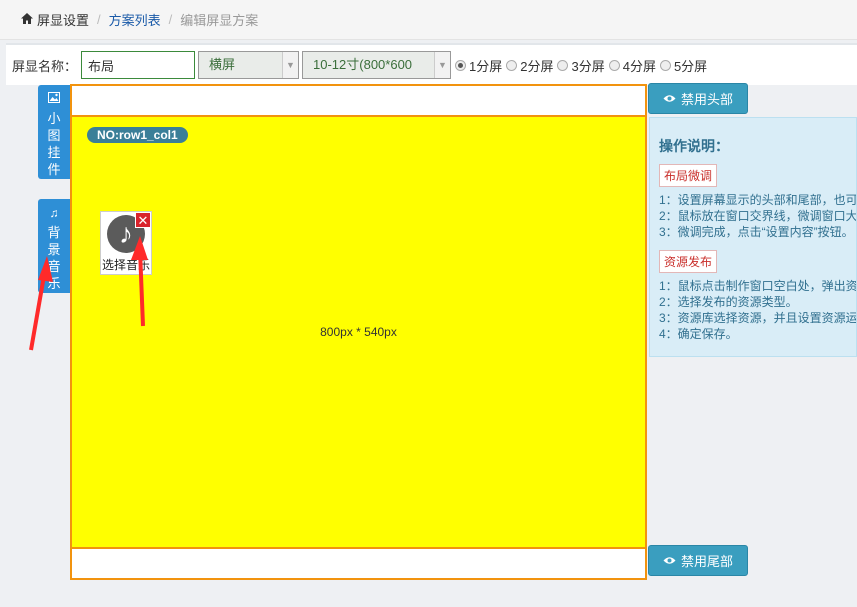 The height and width of the screenshot is (607, 857). I want to click on background-music-tab-label: 背景音乐, so click(54, 258).